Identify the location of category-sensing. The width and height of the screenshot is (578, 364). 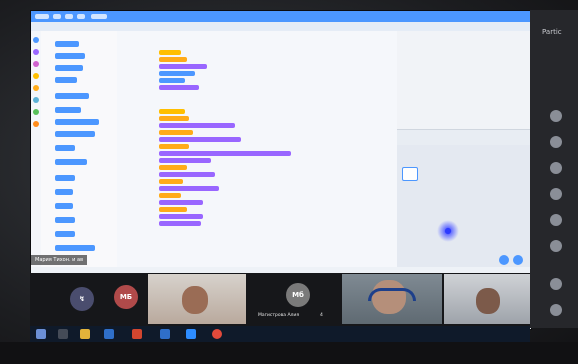
(36, 100).